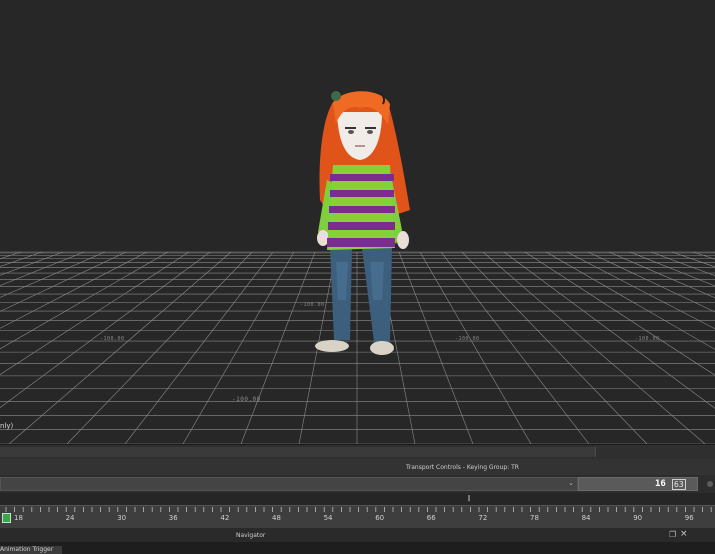 Image resolution: width=715 pixels, height=554 pixels. Describe the element at coordinates (534, 518) in the screenshot. I see `timeline-tick-label: 78` at that location.